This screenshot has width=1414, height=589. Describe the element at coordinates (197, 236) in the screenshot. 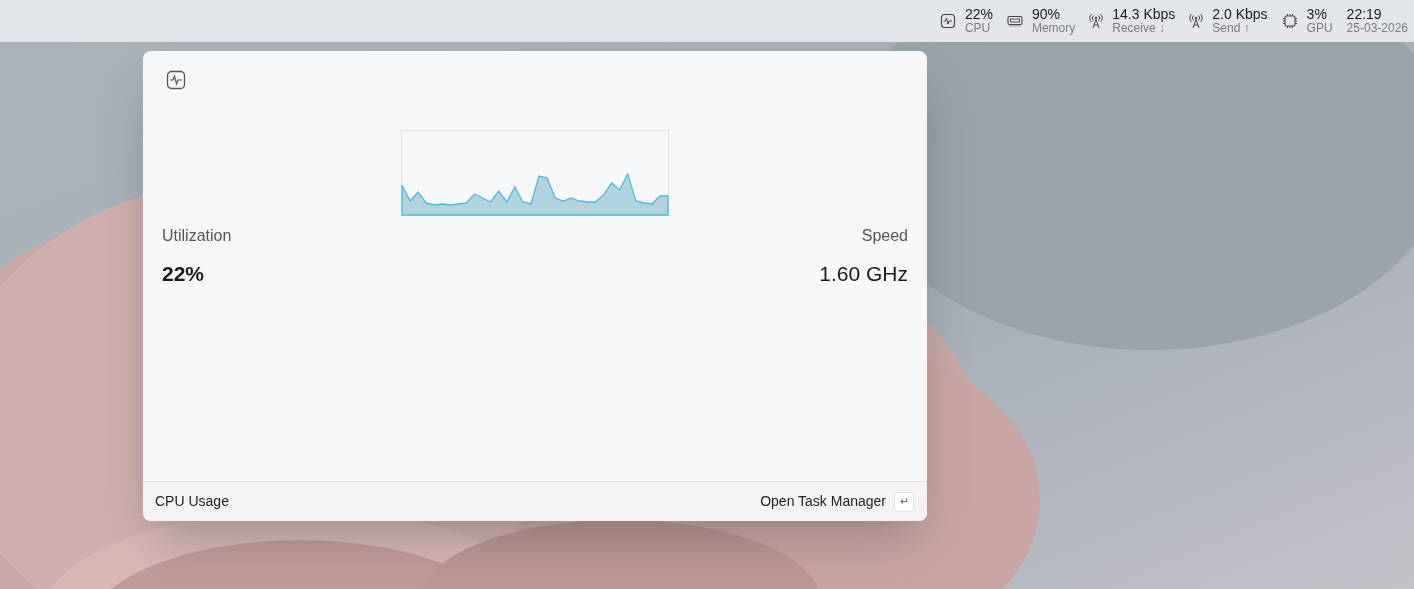

I see `stat-label: Utilization` at that location.